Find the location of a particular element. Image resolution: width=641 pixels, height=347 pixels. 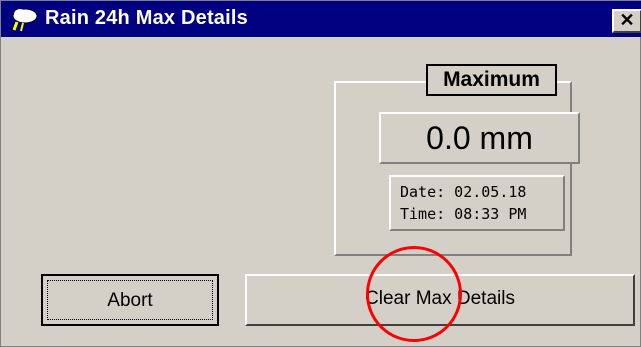

date-label: Date: 02.05.18 is located at coordinates (463, 192).